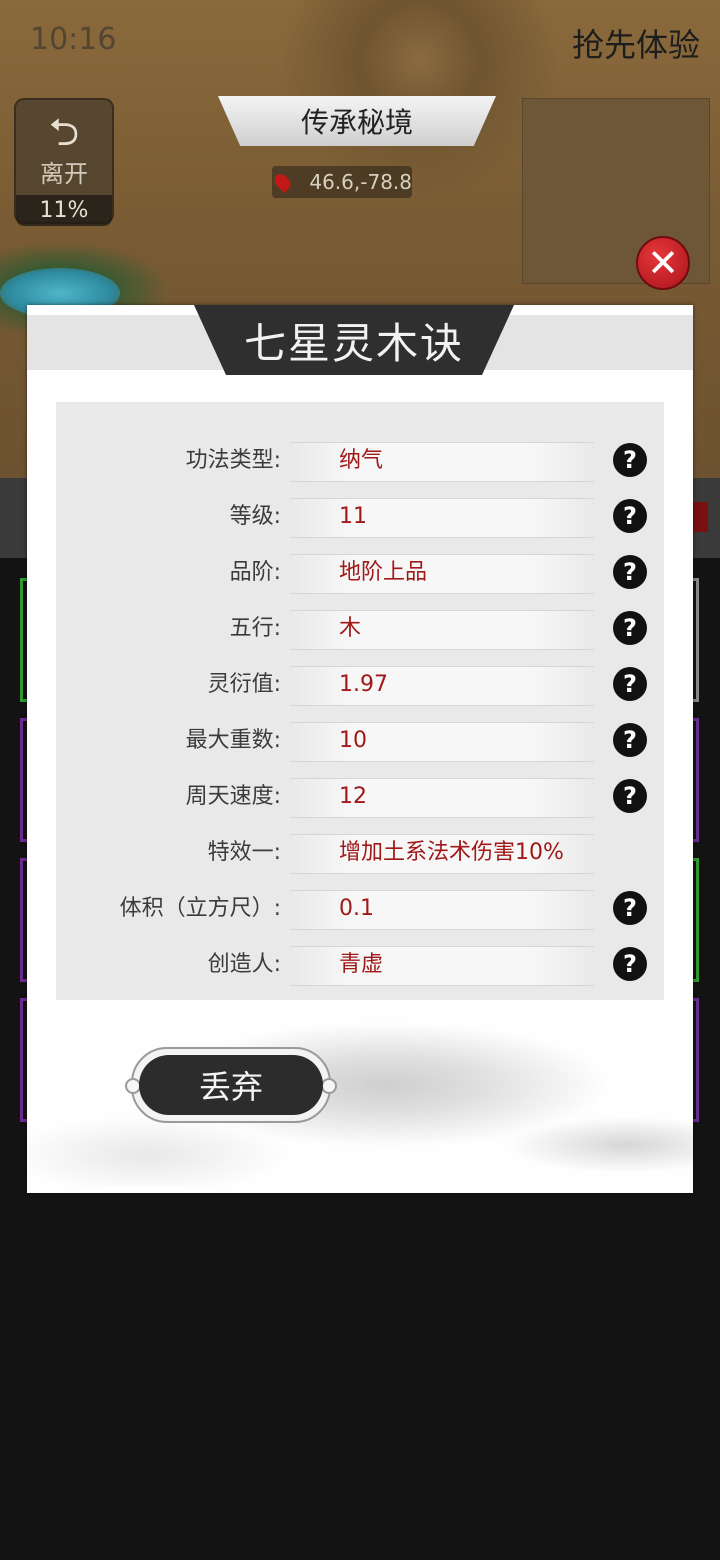 The width and height of the screenshot is (720, 1560). I want to click on attribute-value: 地阶上品, so click(383, 572).